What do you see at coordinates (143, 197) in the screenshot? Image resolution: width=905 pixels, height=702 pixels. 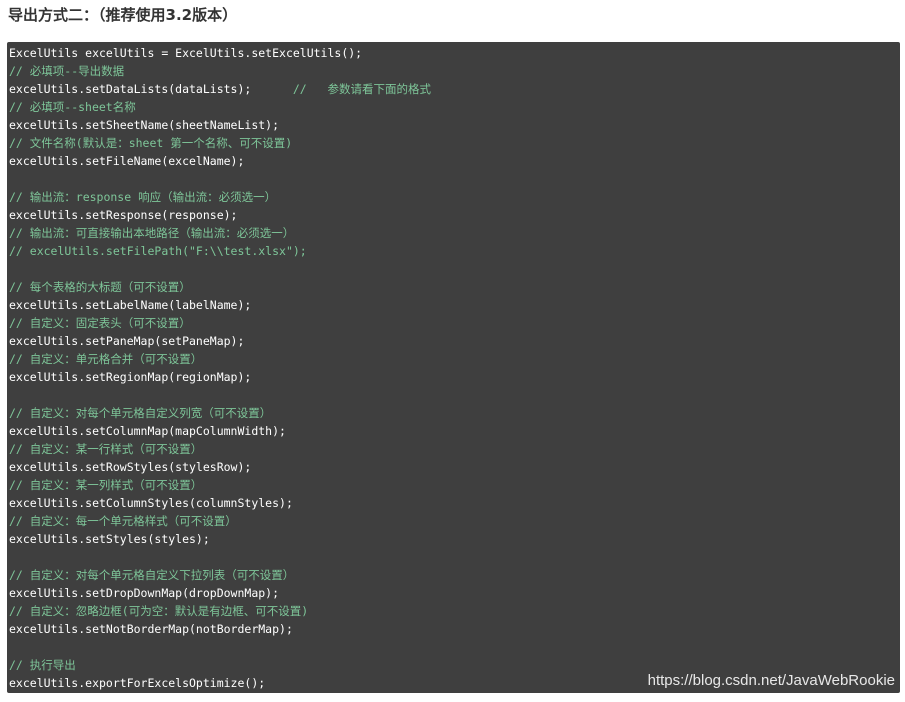 I see `code-text: // 输出流：response 响应（输出流：必须选一）` at bounding box center [143, 197].